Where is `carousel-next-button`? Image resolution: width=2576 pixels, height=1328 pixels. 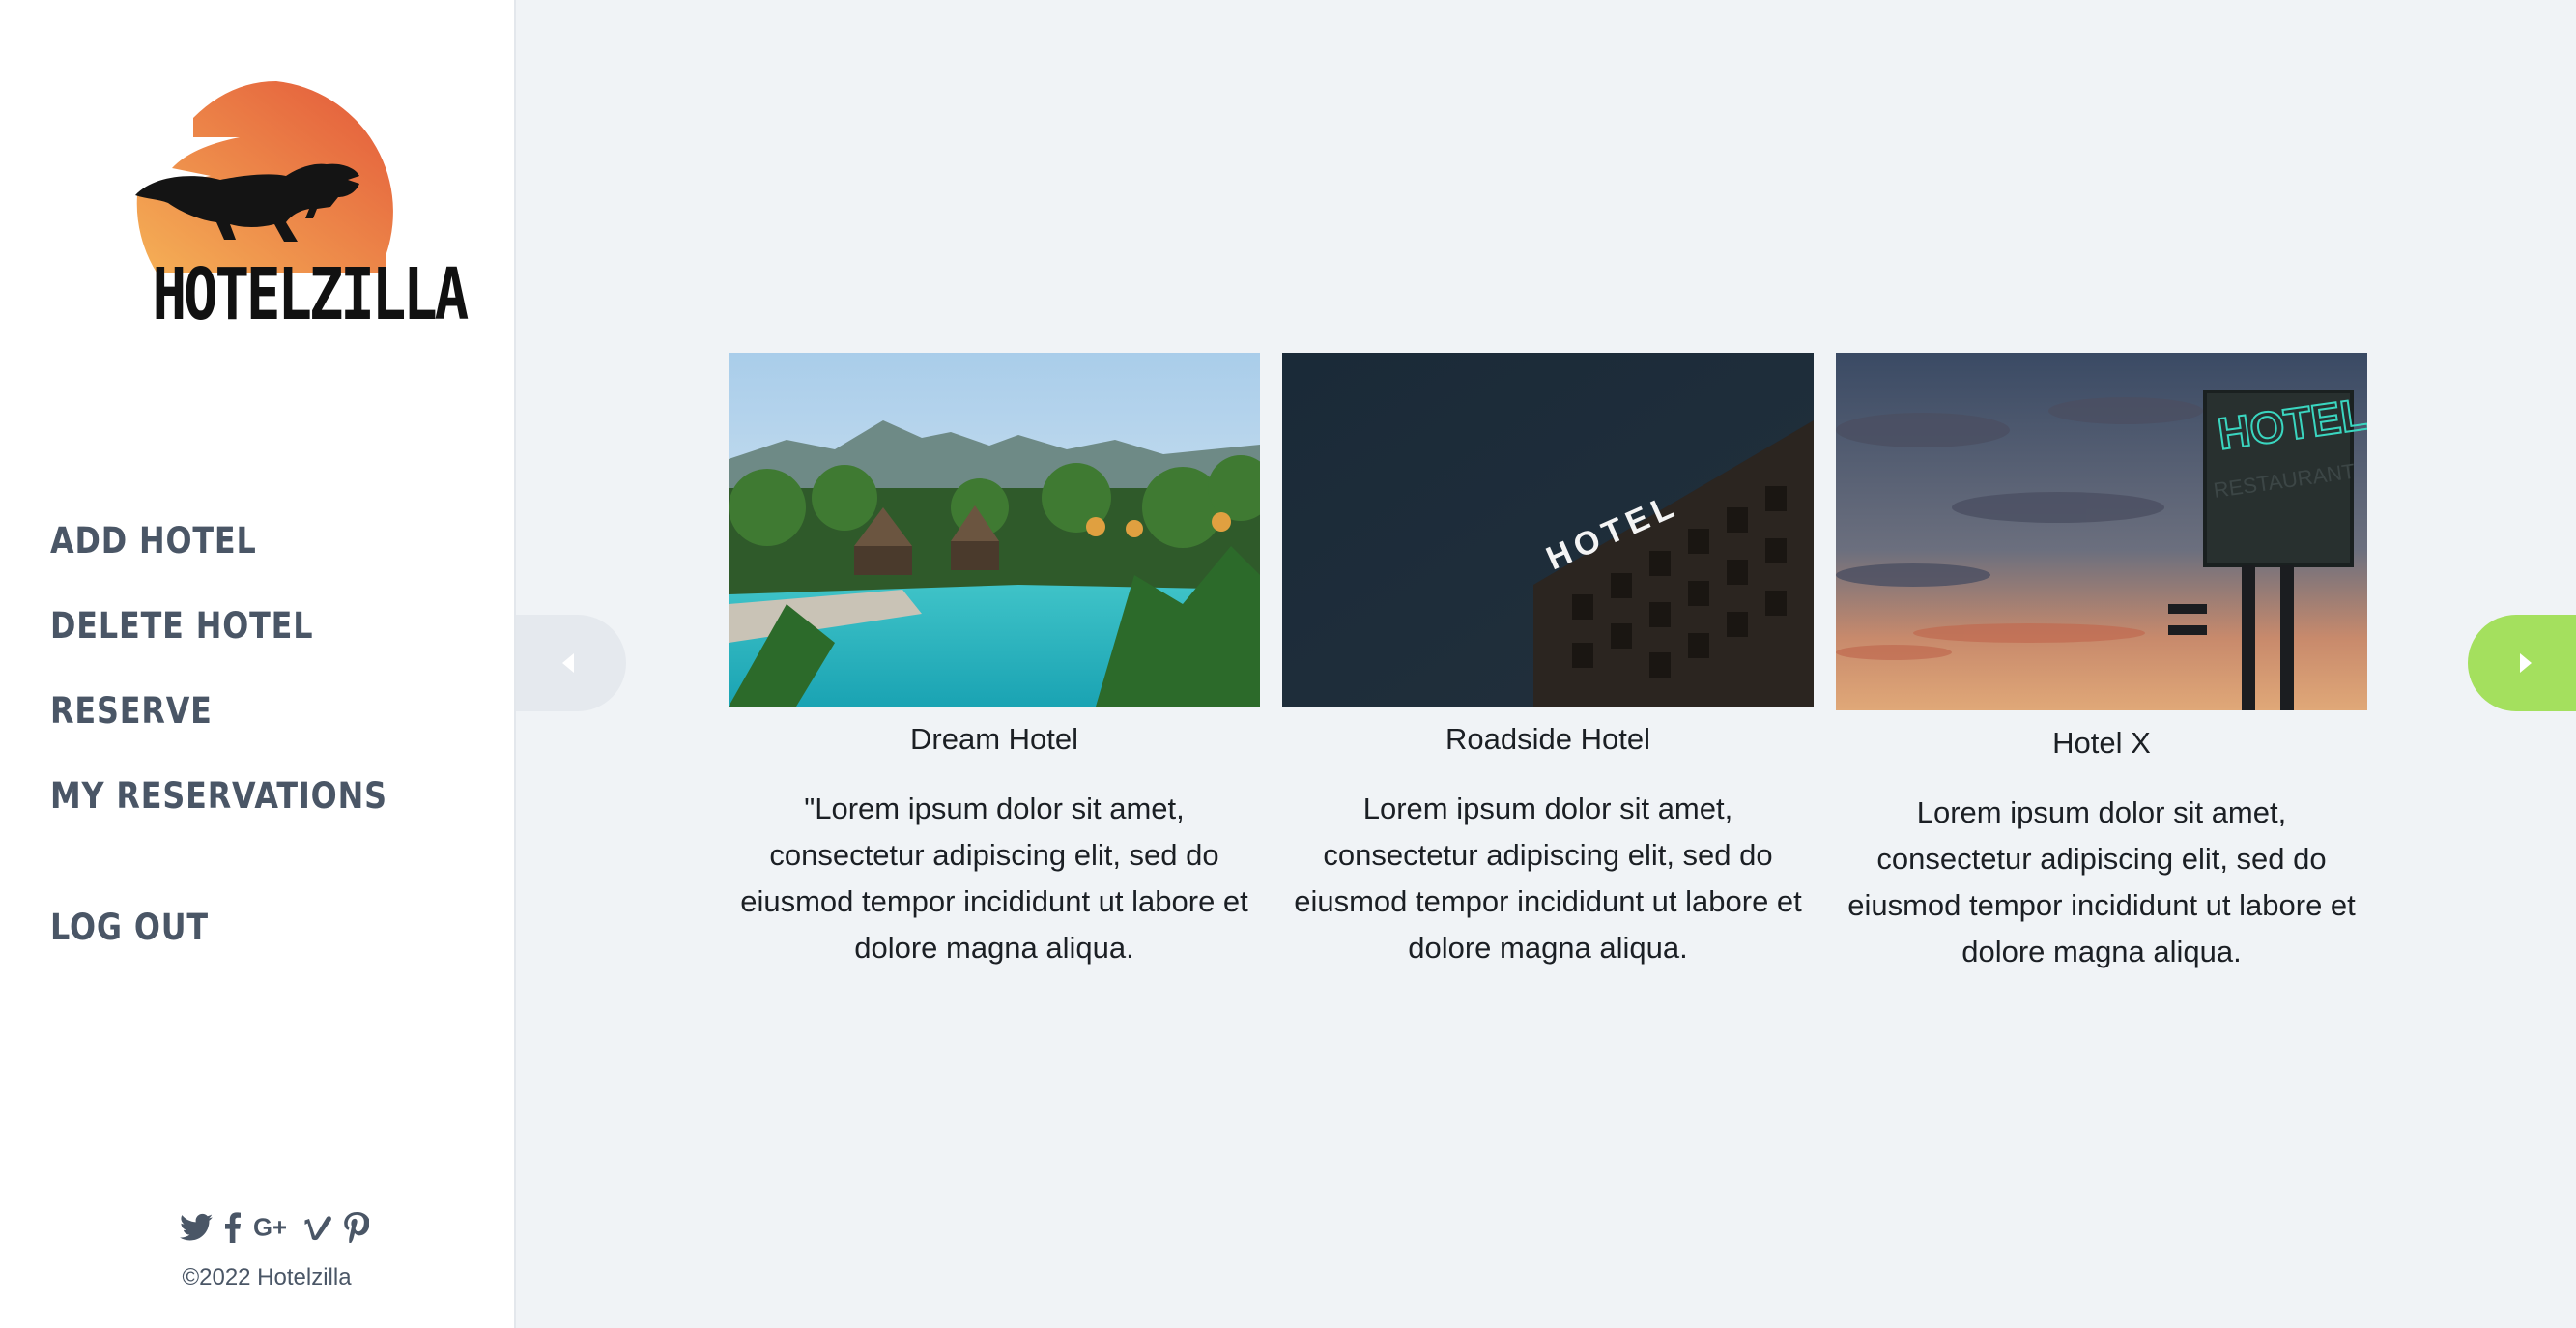
carousel-next-button is located at coordinates (2522, 663).